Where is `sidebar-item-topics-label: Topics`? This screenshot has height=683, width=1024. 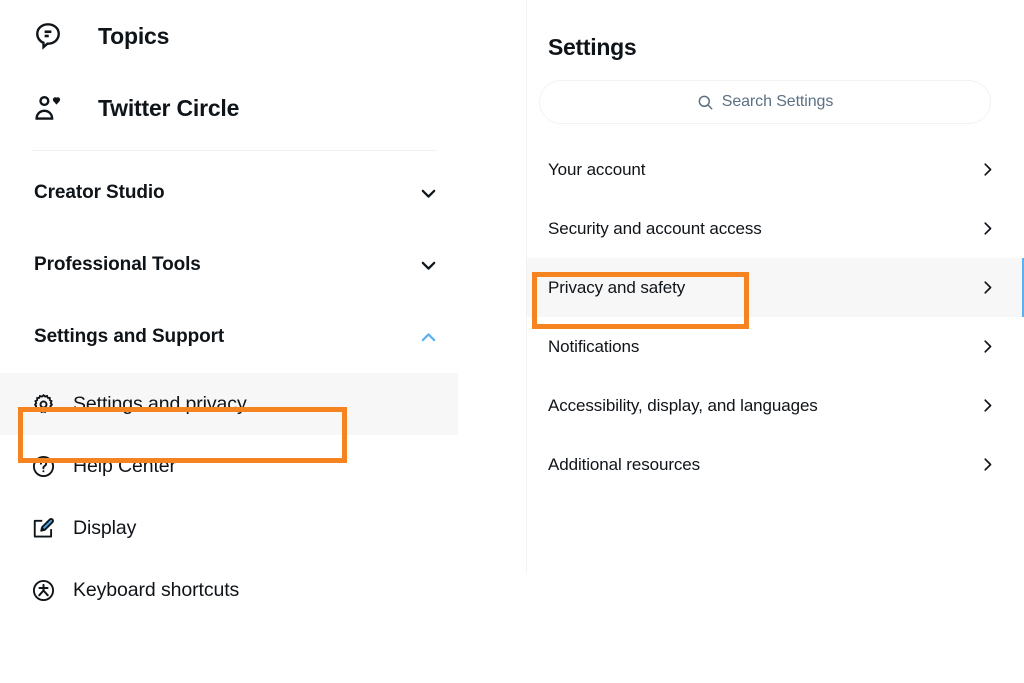 sidebar-item-topics-label: Topics is located at coordinates (134, 35).